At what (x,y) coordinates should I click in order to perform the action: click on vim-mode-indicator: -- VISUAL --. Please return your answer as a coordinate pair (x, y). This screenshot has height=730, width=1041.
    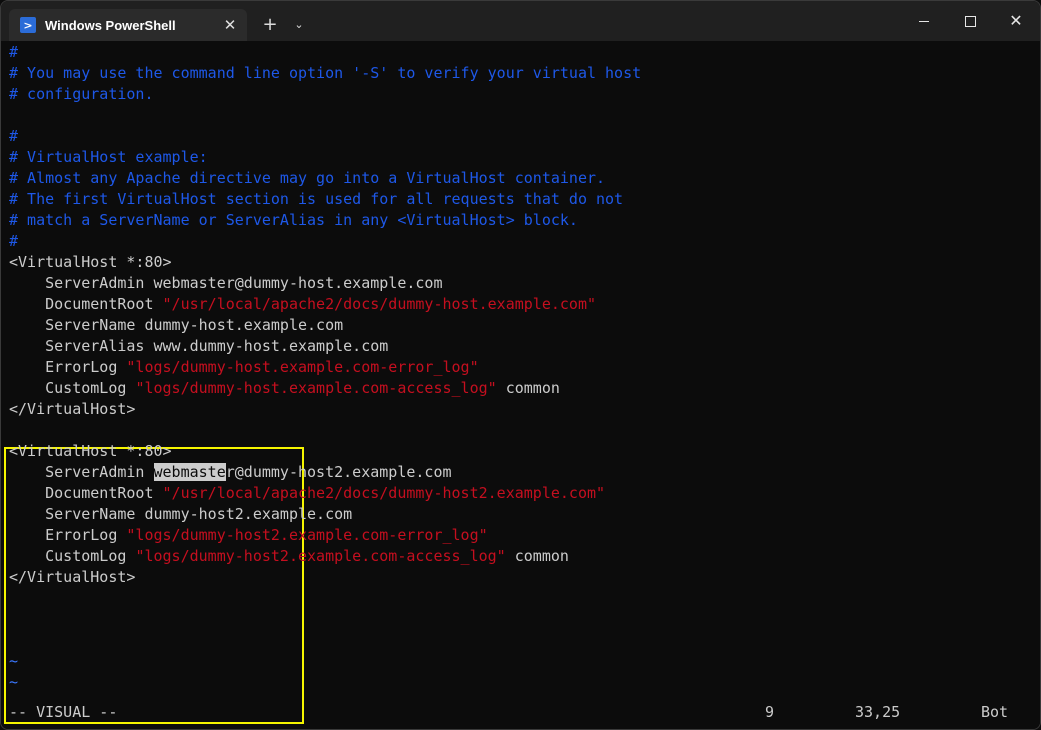
    Looking at the image, I should click on (63, 712).